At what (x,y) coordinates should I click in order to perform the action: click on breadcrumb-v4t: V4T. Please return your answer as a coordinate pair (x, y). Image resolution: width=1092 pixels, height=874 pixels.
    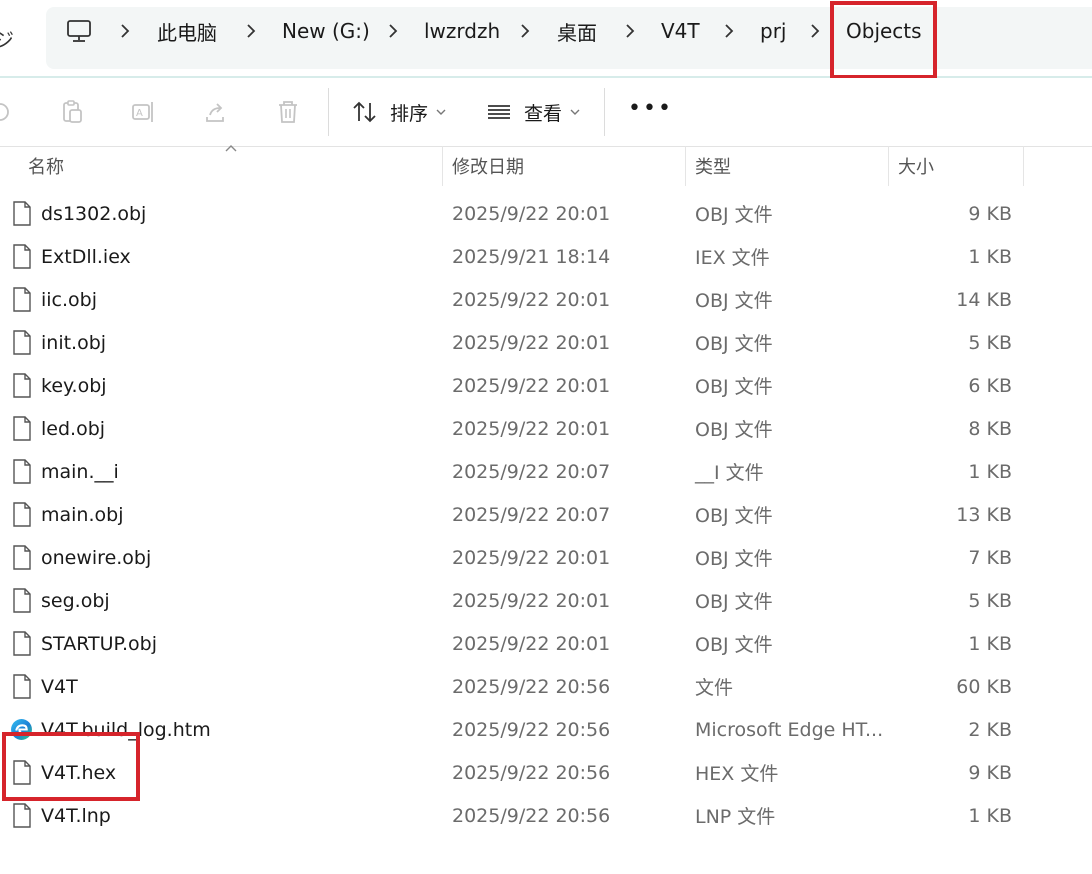
    Looking at the image, I should click on (680, 31).